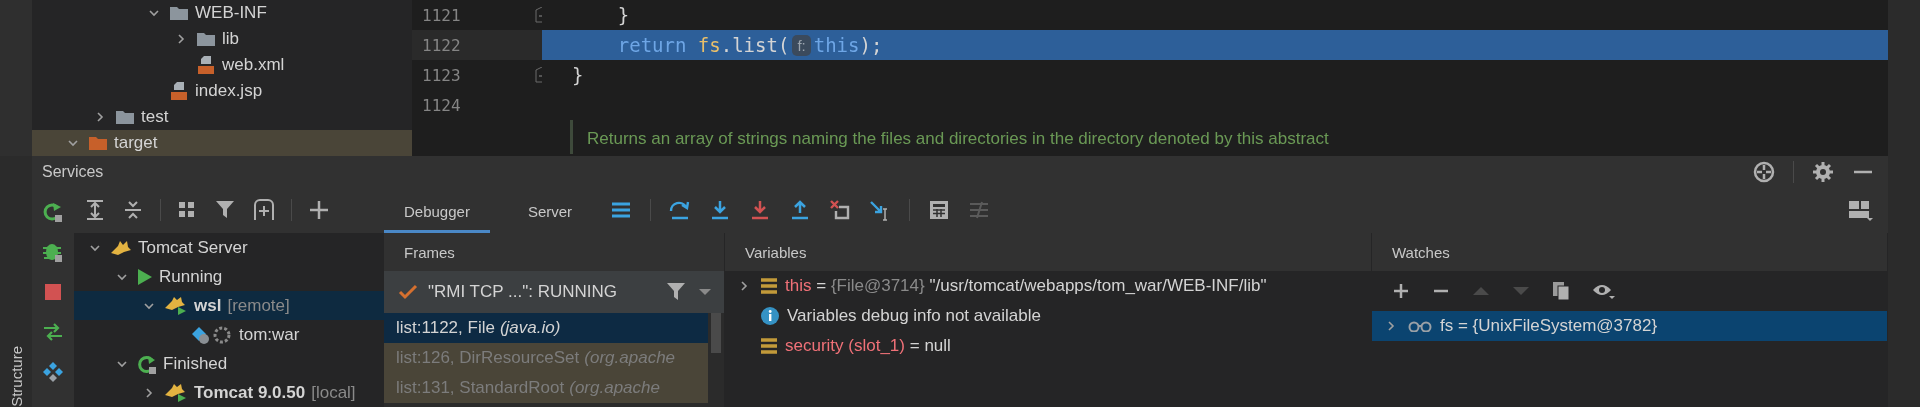 Image resolution: width=1920 pixels, height=407 pixels. Describe the element at coordinates (437, 210) in the screenshot. I see `tab: Debugger` at that location.